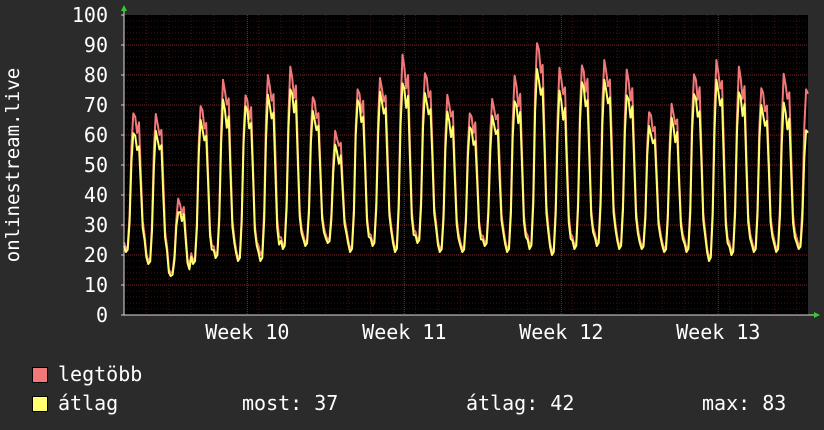  I want to click on stat-now: most: 37, so click(290, 403).